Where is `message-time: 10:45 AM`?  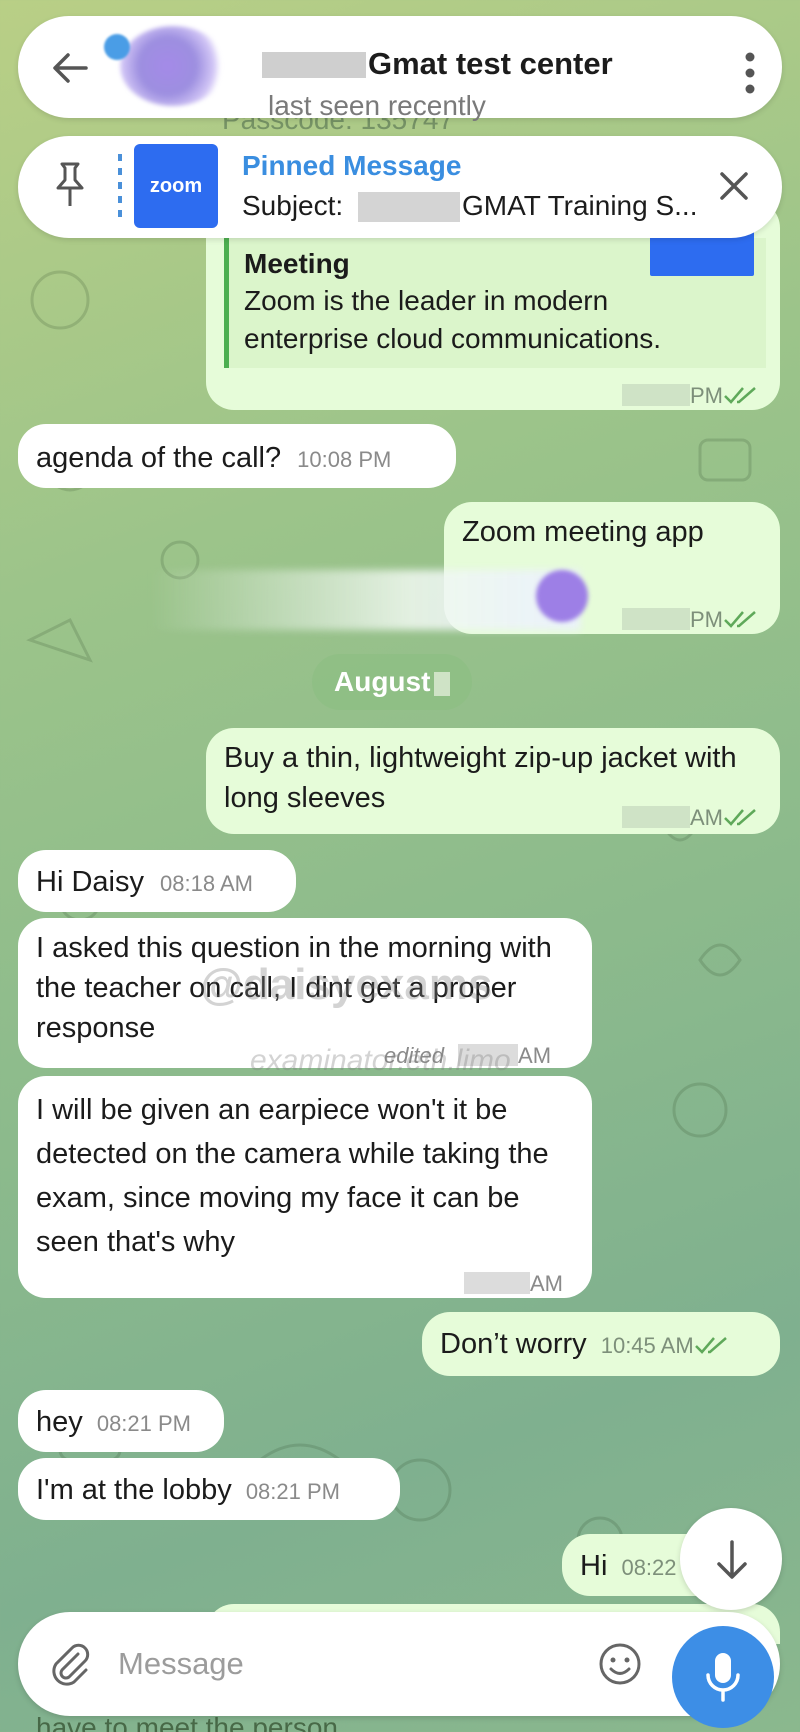 message-time: 10:45 AM is located at coordinates (647, 1345).